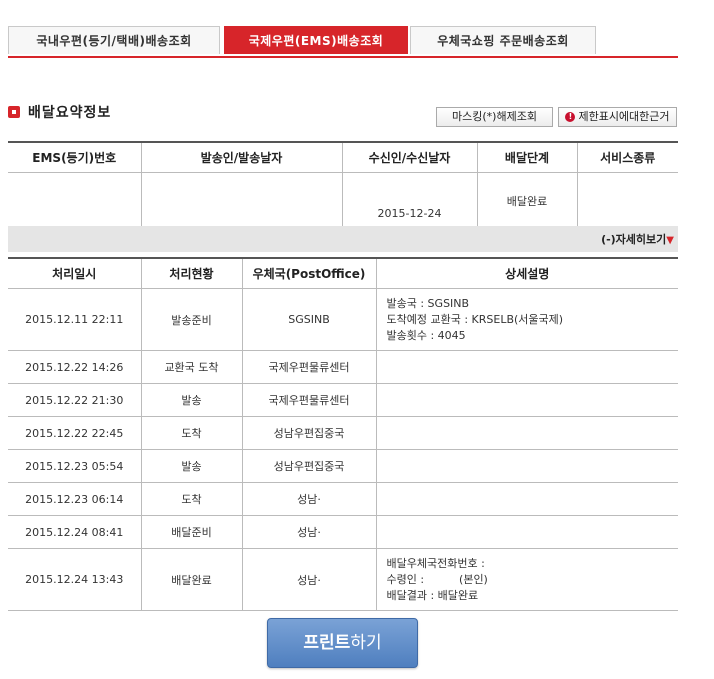 The height and width of the screenshot is (679, 714). Describe the element at coordinates (192, 319) in the screenshot. I see `row-status: 발송준비` at that location.